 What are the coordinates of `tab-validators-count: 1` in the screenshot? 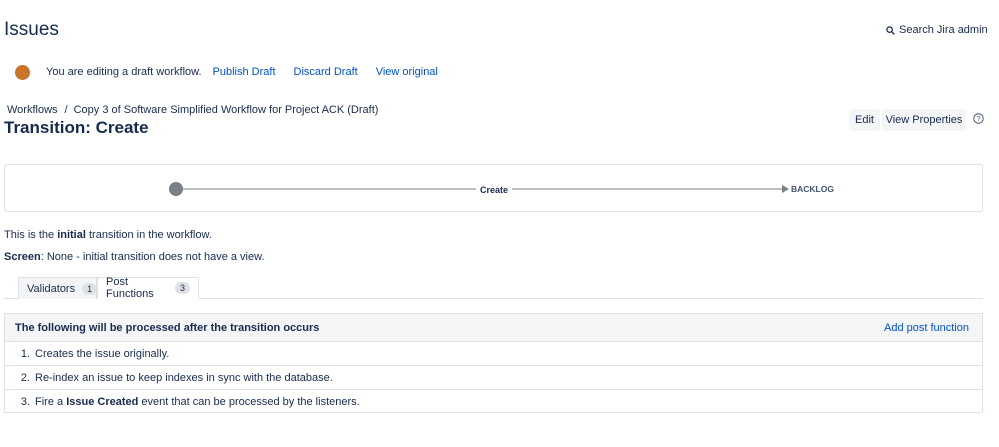 It's located at (90, 288).